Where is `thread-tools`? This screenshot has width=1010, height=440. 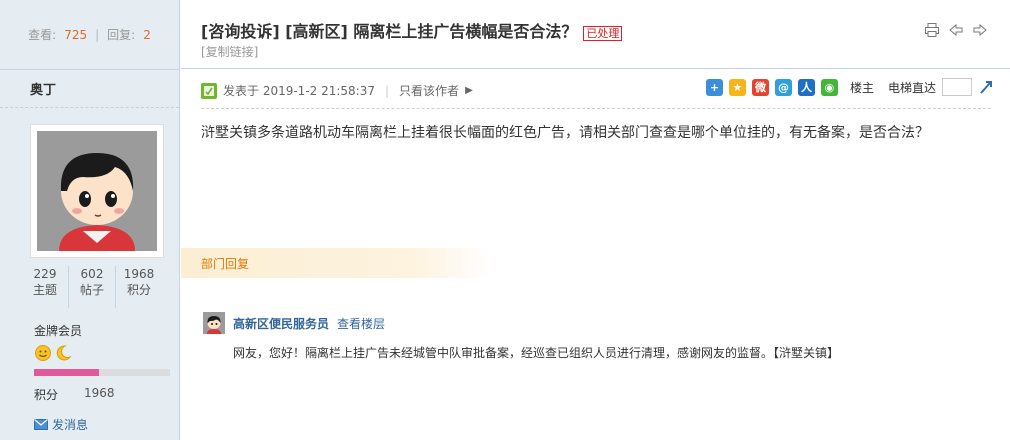
thread-tools is located at coordinates (956, 30).